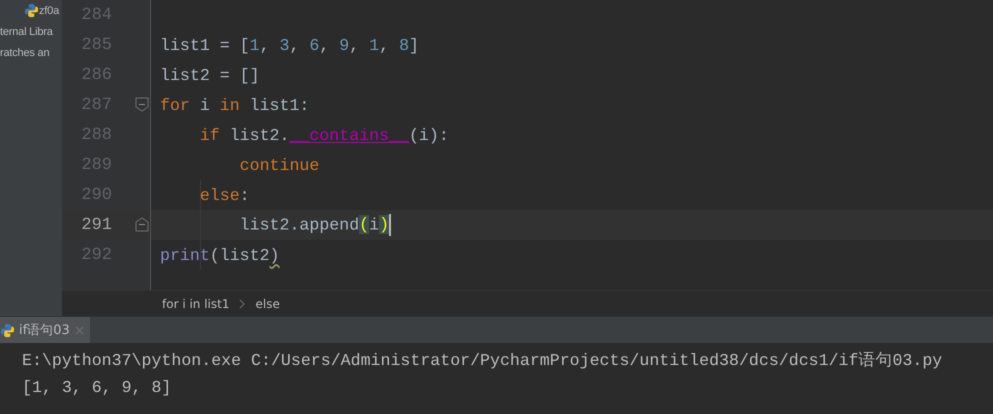 This screenshot has height=414, width=993. I want to click on code-line: continue, so click(279, 165).